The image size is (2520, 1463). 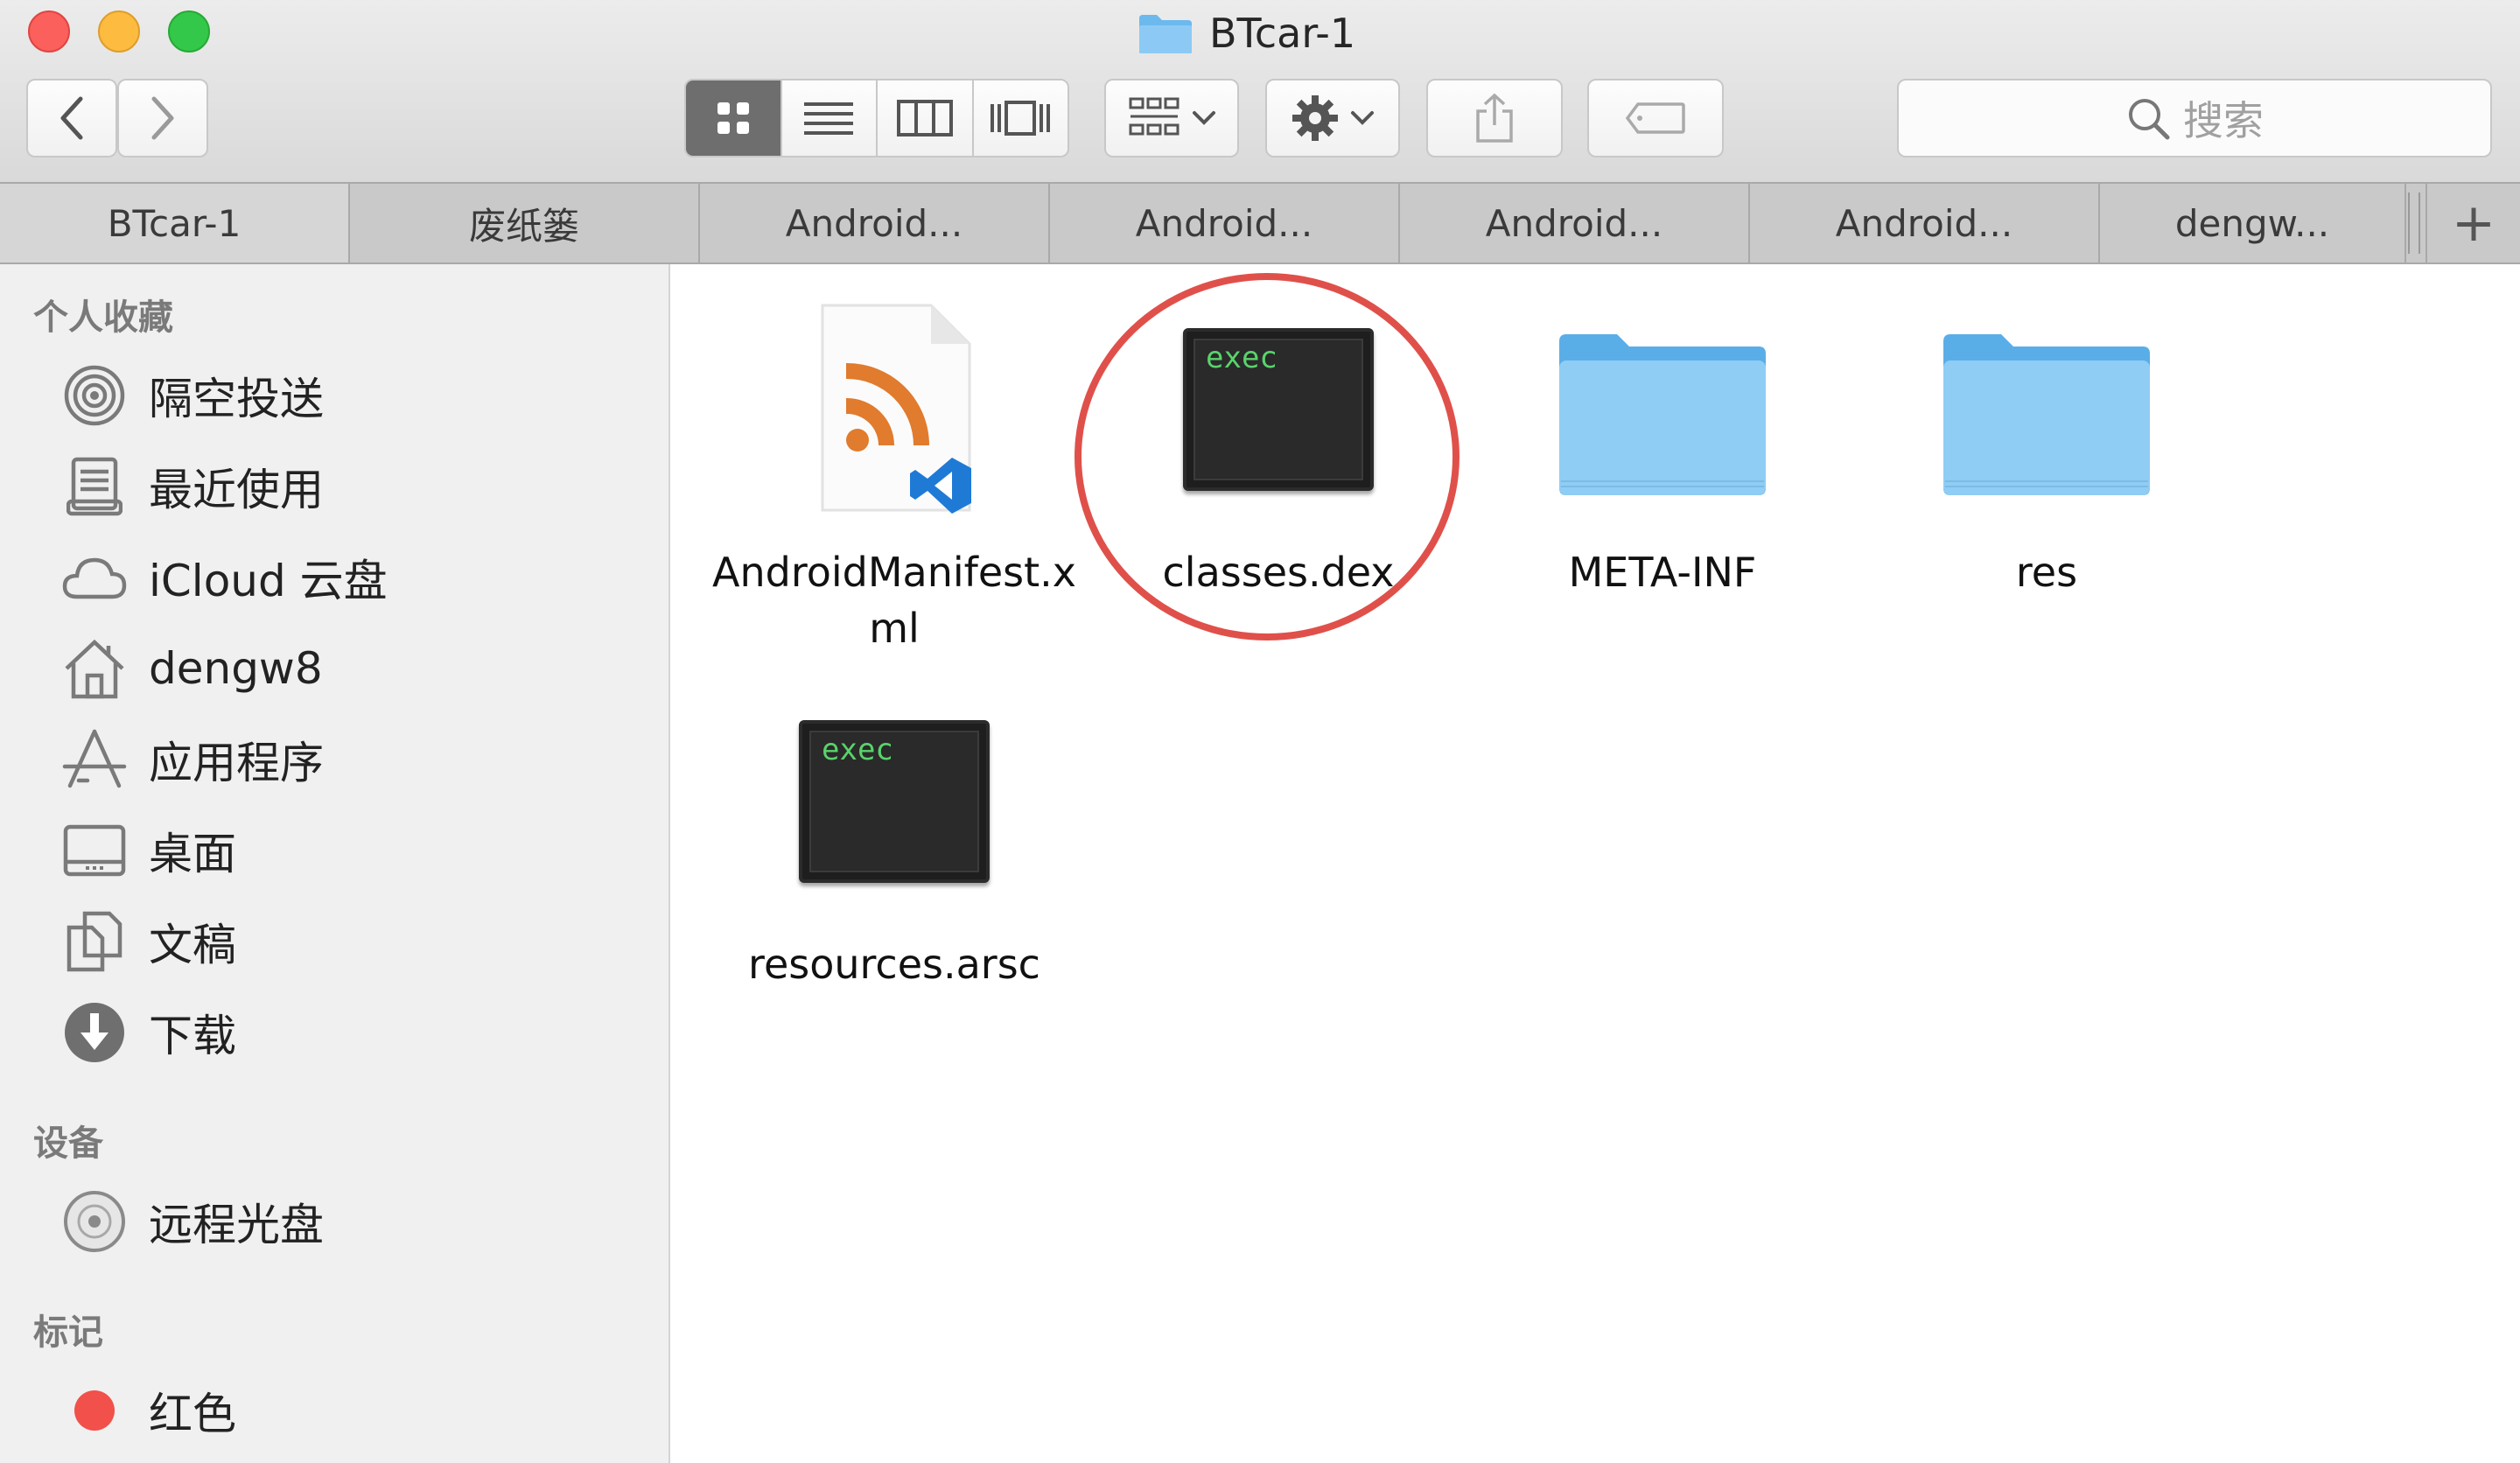 I want to click on sidebar-item-label: 远程光盘, so click(x=236, y=1225).